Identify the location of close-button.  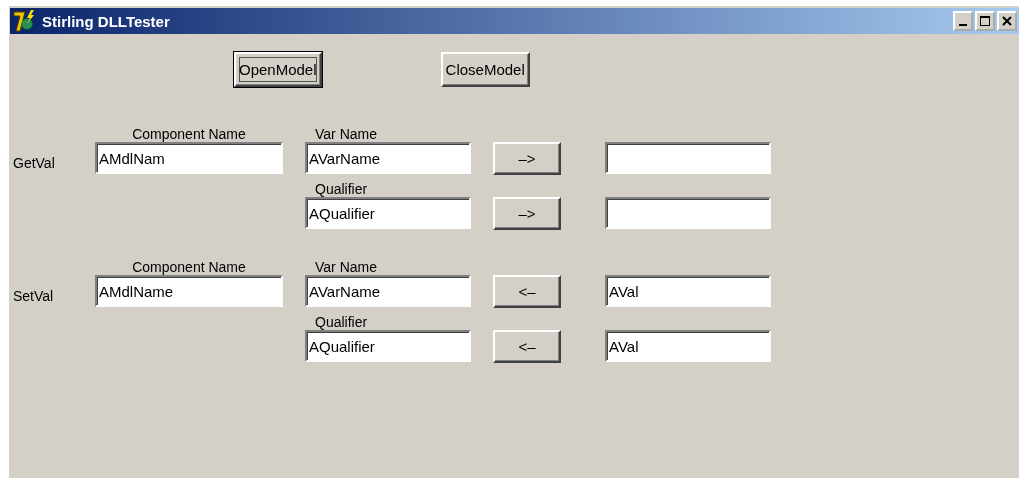
(1007, 21).